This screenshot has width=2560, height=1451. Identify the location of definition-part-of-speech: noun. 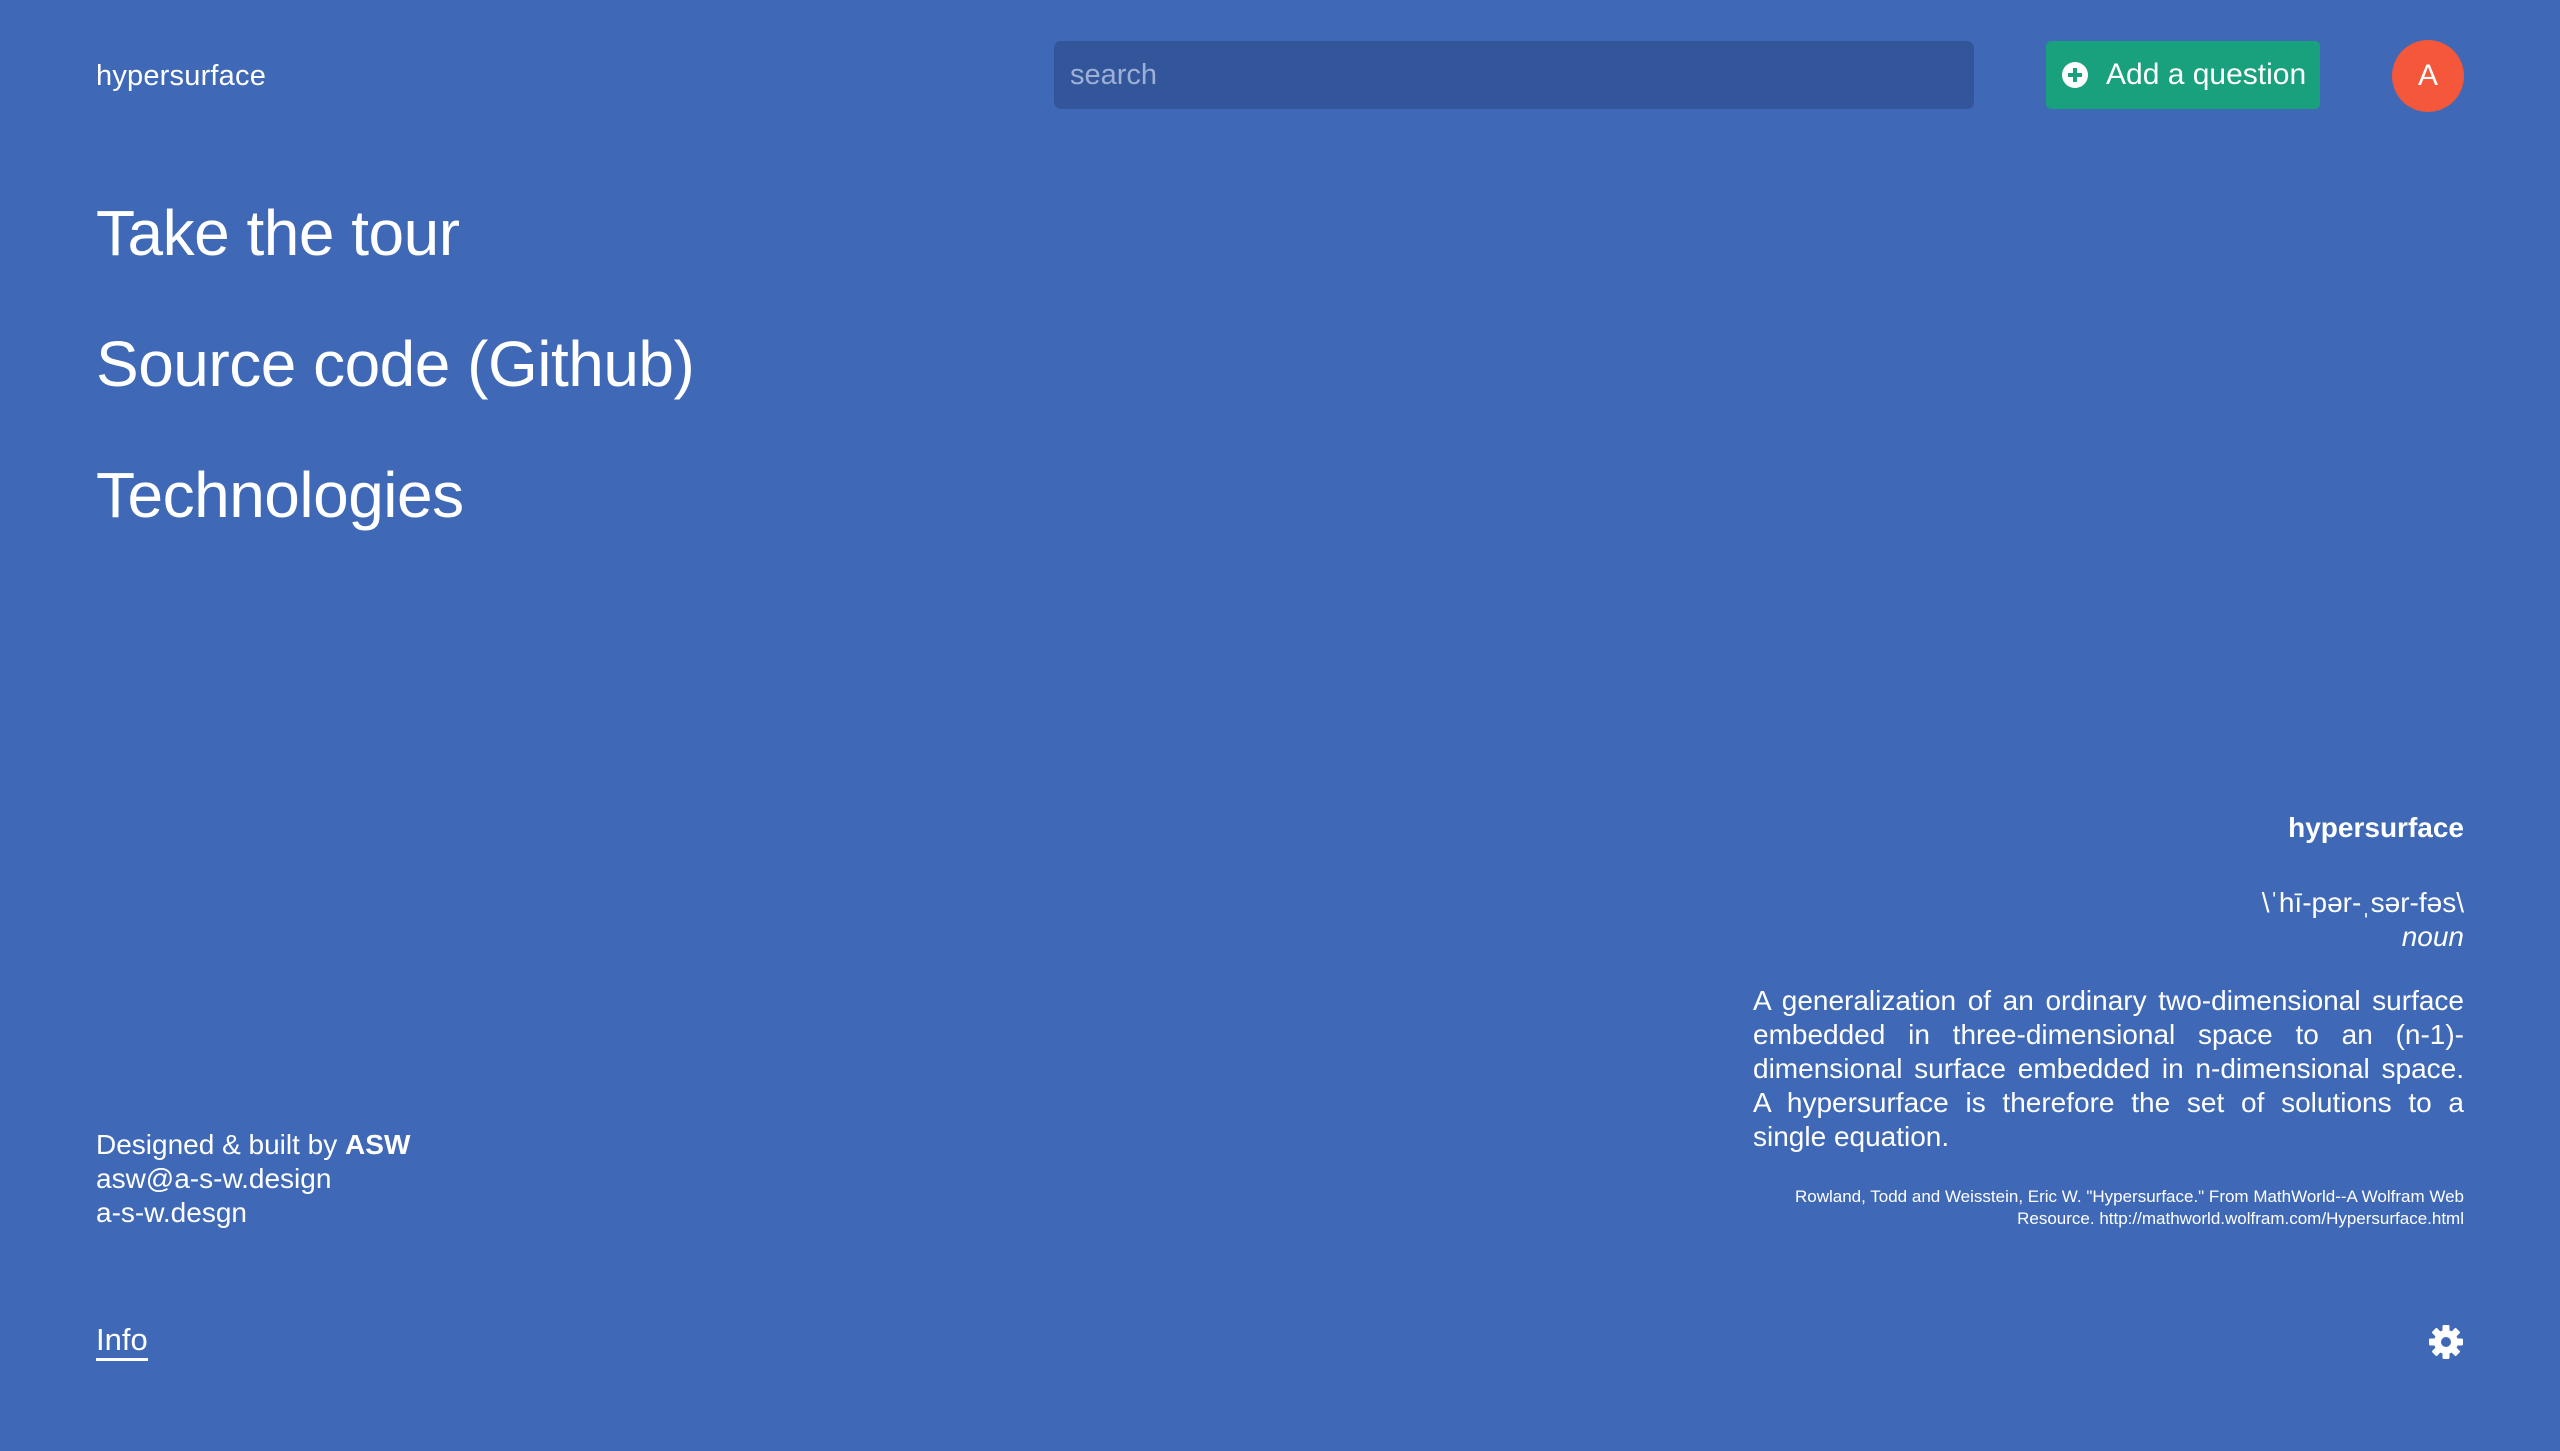
(2432, 936).